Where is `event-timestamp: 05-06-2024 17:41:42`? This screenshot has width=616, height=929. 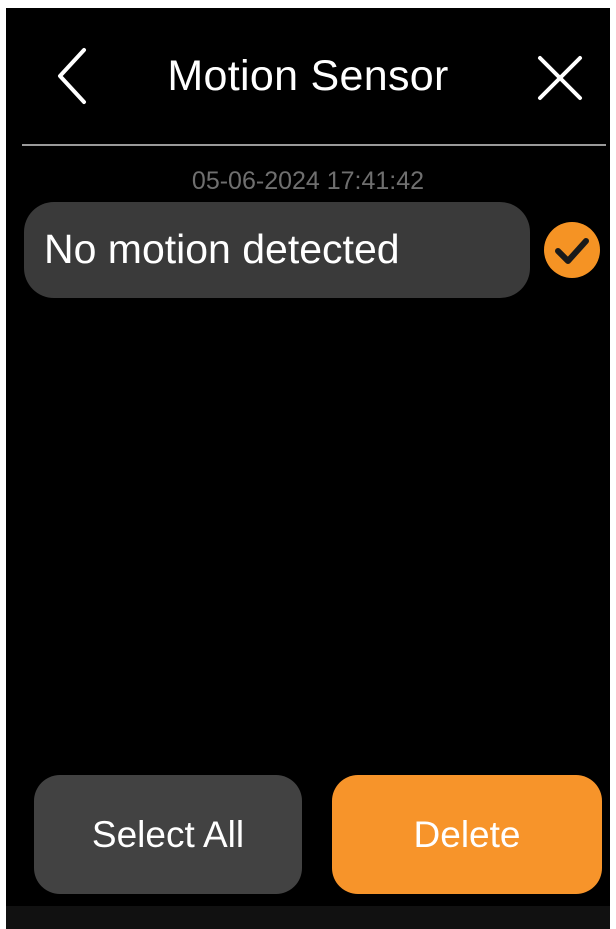 event-timestamp: 05-06-2024 17:41:42 is located at coordinates (308, 181).